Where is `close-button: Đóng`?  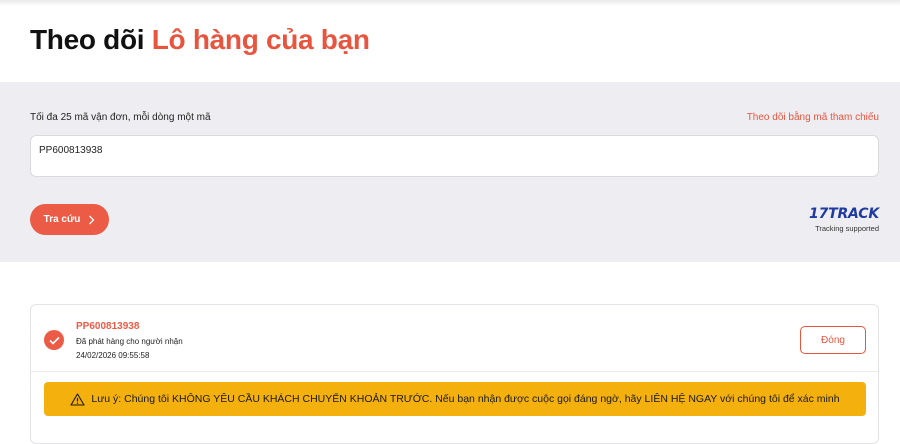
close-button: Đóng is located at coordinates (833, 340).